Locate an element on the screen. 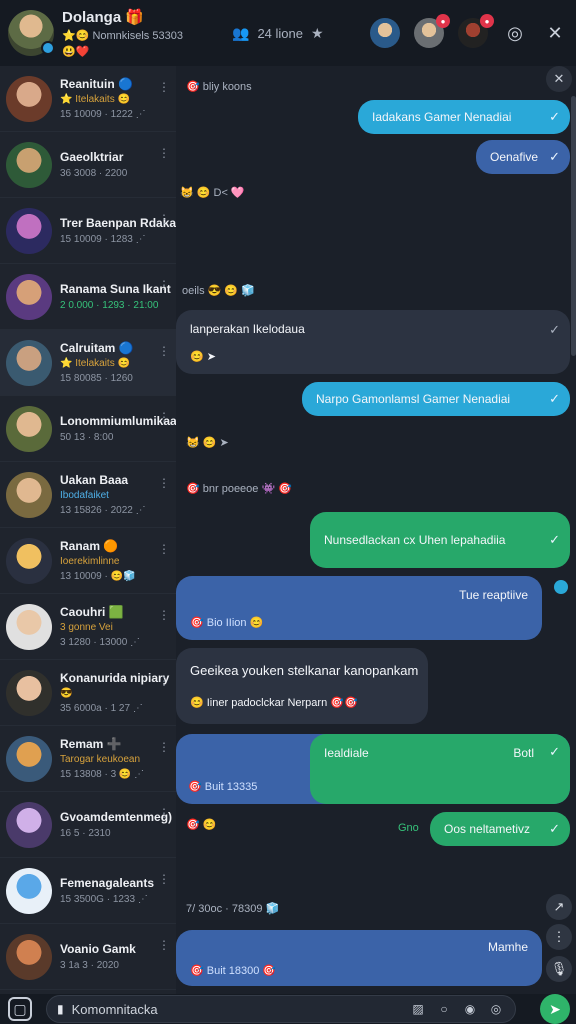  message-meta: 🎯 😊 is located at coordinates (201, 825).